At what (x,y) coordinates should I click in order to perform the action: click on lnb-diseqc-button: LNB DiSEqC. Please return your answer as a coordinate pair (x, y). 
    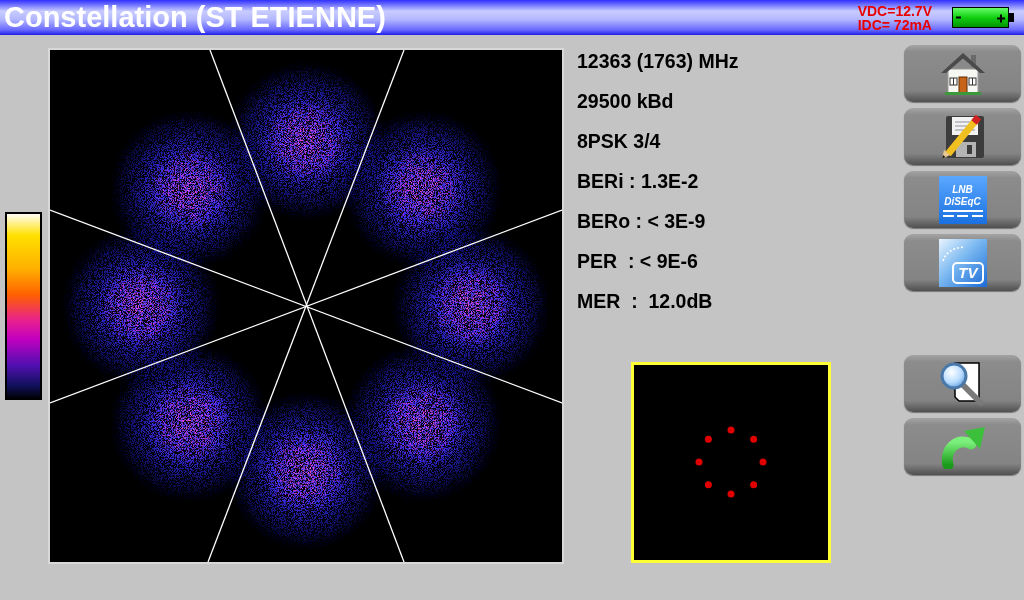
    Looking at the image, I should click on (962, 199).